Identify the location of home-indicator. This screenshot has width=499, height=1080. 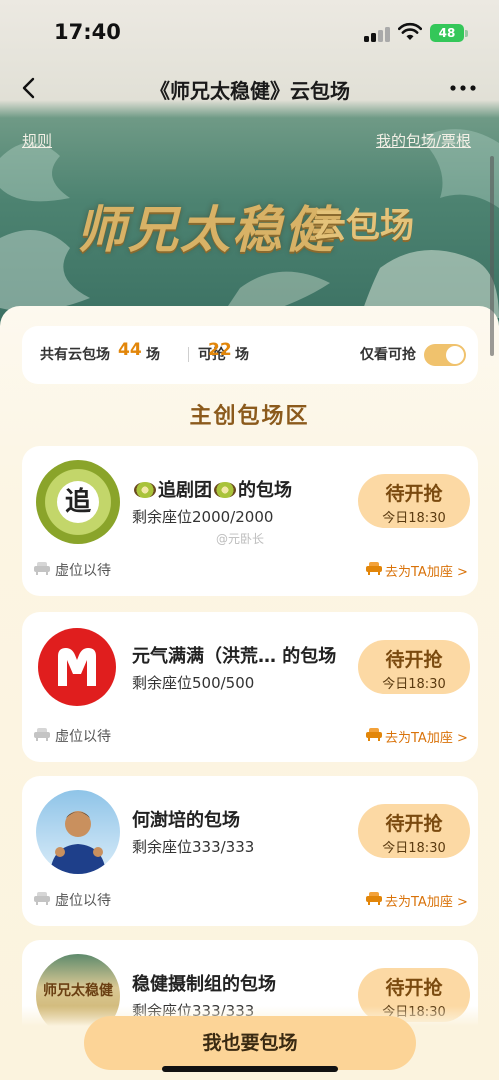
(250, 1069).